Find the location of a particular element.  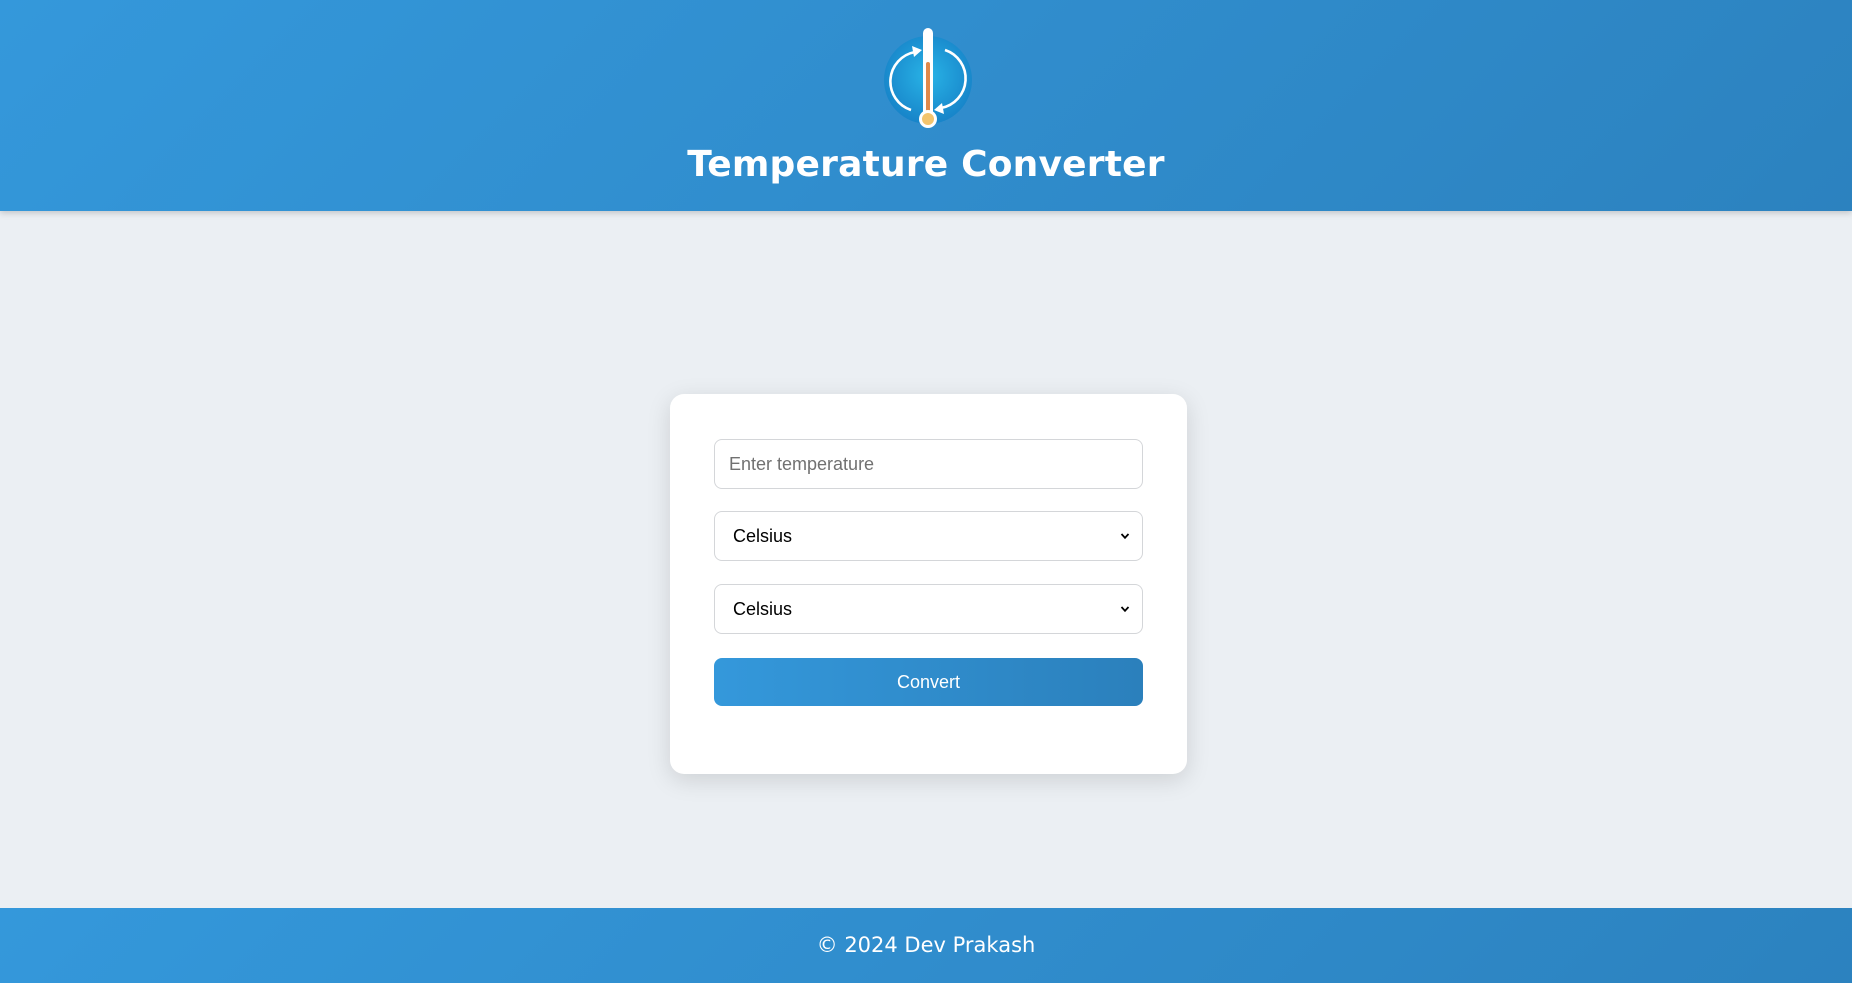

temperature-input is located at coordinates (928, 464).